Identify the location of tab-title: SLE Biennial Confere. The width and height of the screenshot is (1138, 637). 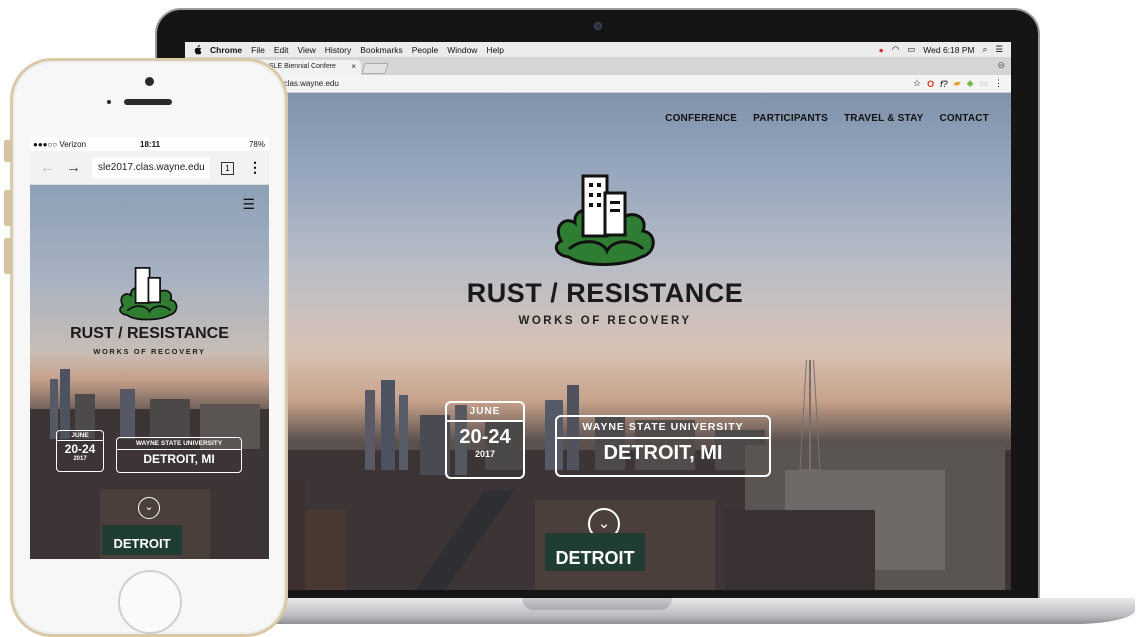
(302, 66).